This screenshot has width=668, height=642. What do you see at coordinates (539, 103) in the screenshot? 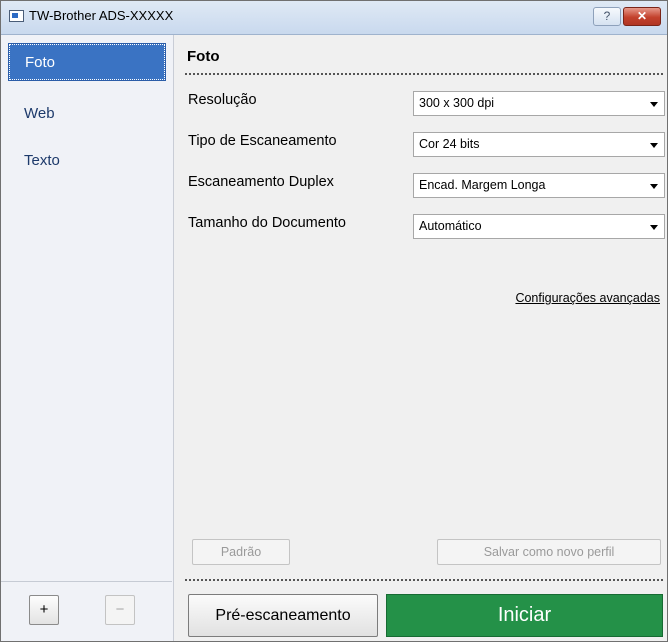
I see `resolution-select: 300 x 300 dpi` at bounding box center [539, 103].